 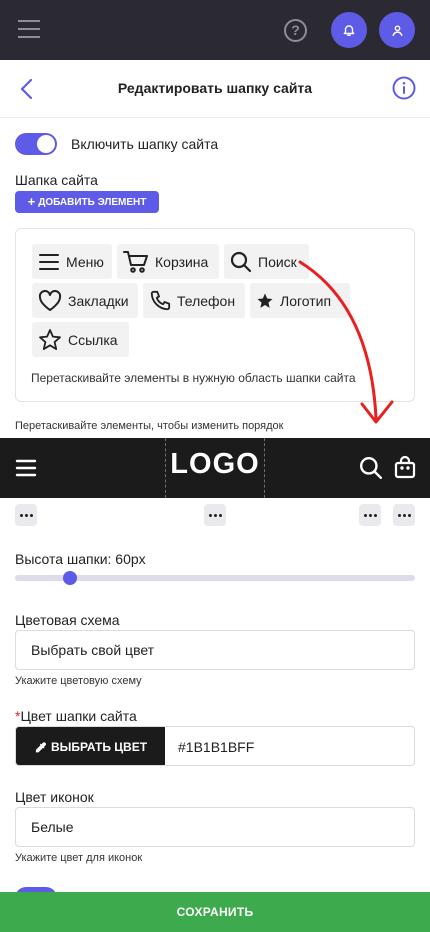 What do you see at coordinates (215, 515) in the screenshot?
I see `center-zone-options-button` at bounding box center [215, 515].